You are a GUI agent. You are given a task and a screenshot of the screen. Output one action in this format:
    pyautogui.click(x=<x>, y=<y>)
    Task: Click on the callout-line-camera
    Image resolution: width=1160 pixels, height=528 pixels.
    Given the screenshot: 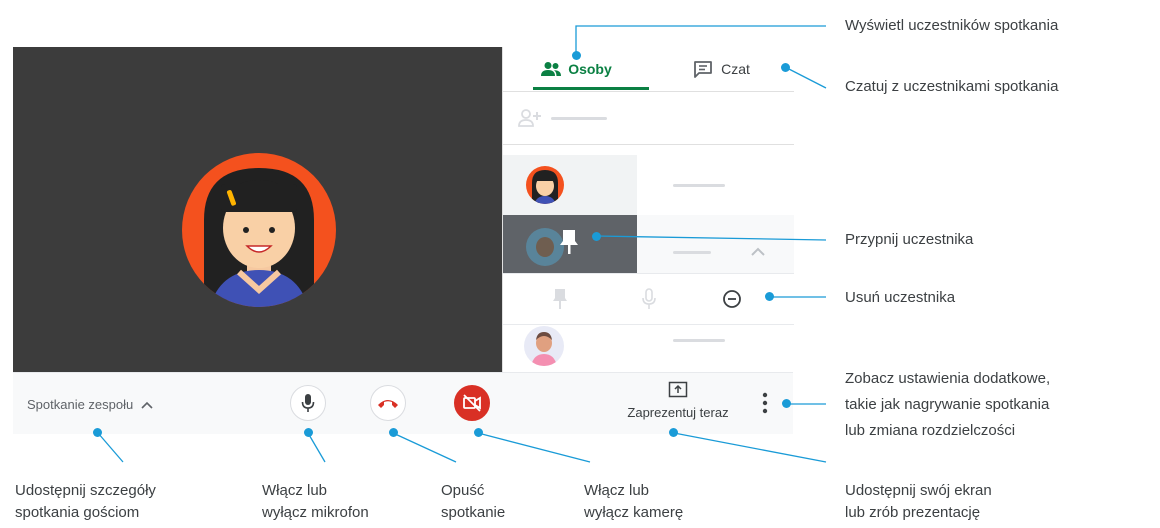 What is the action you would take?
    pyautogui.click(x=534, y=447)
    